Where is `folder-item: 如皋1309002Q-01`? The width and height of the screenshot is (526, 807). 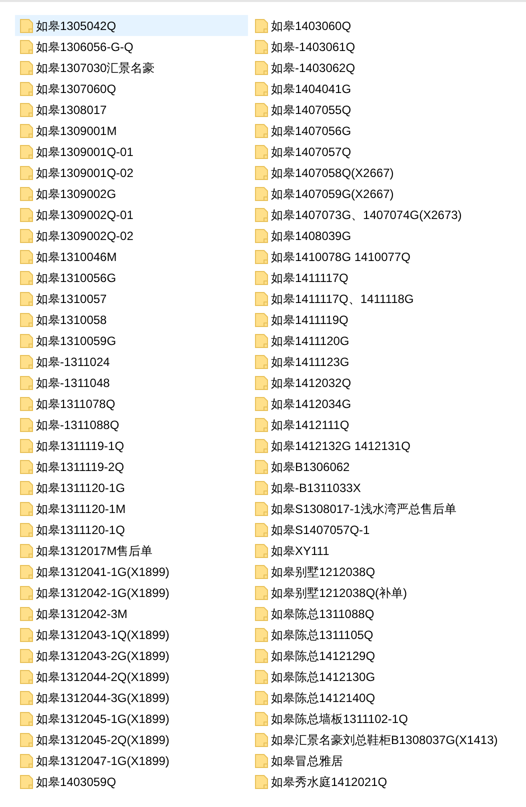 folder-item: 如皋1309002Q-01 is located at coordinates (131, 214).